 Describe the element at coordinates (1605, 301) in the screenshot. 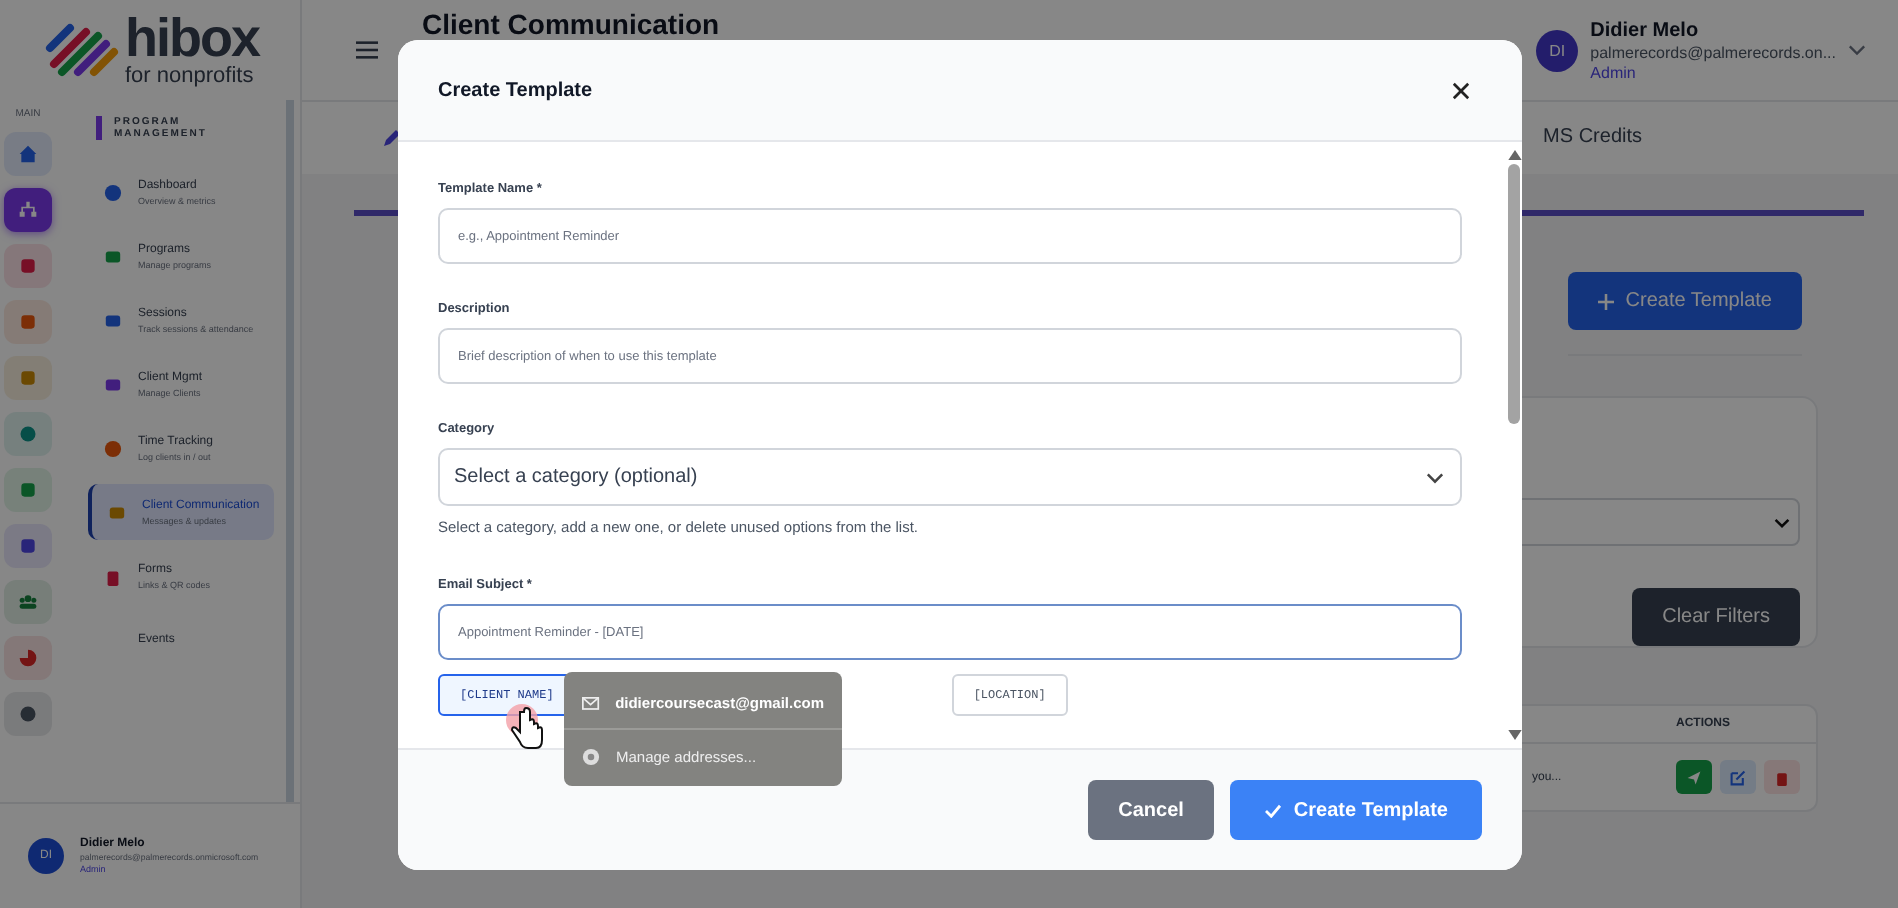

I see `plus-icon` at that location.